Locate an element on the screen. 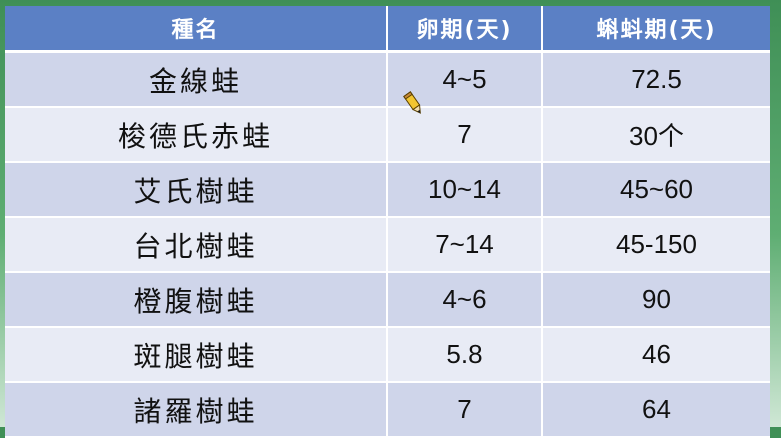 This screenshot has width=781, height=438. header-egg-period: 卵期(天) is located at coordinates (465, 29).